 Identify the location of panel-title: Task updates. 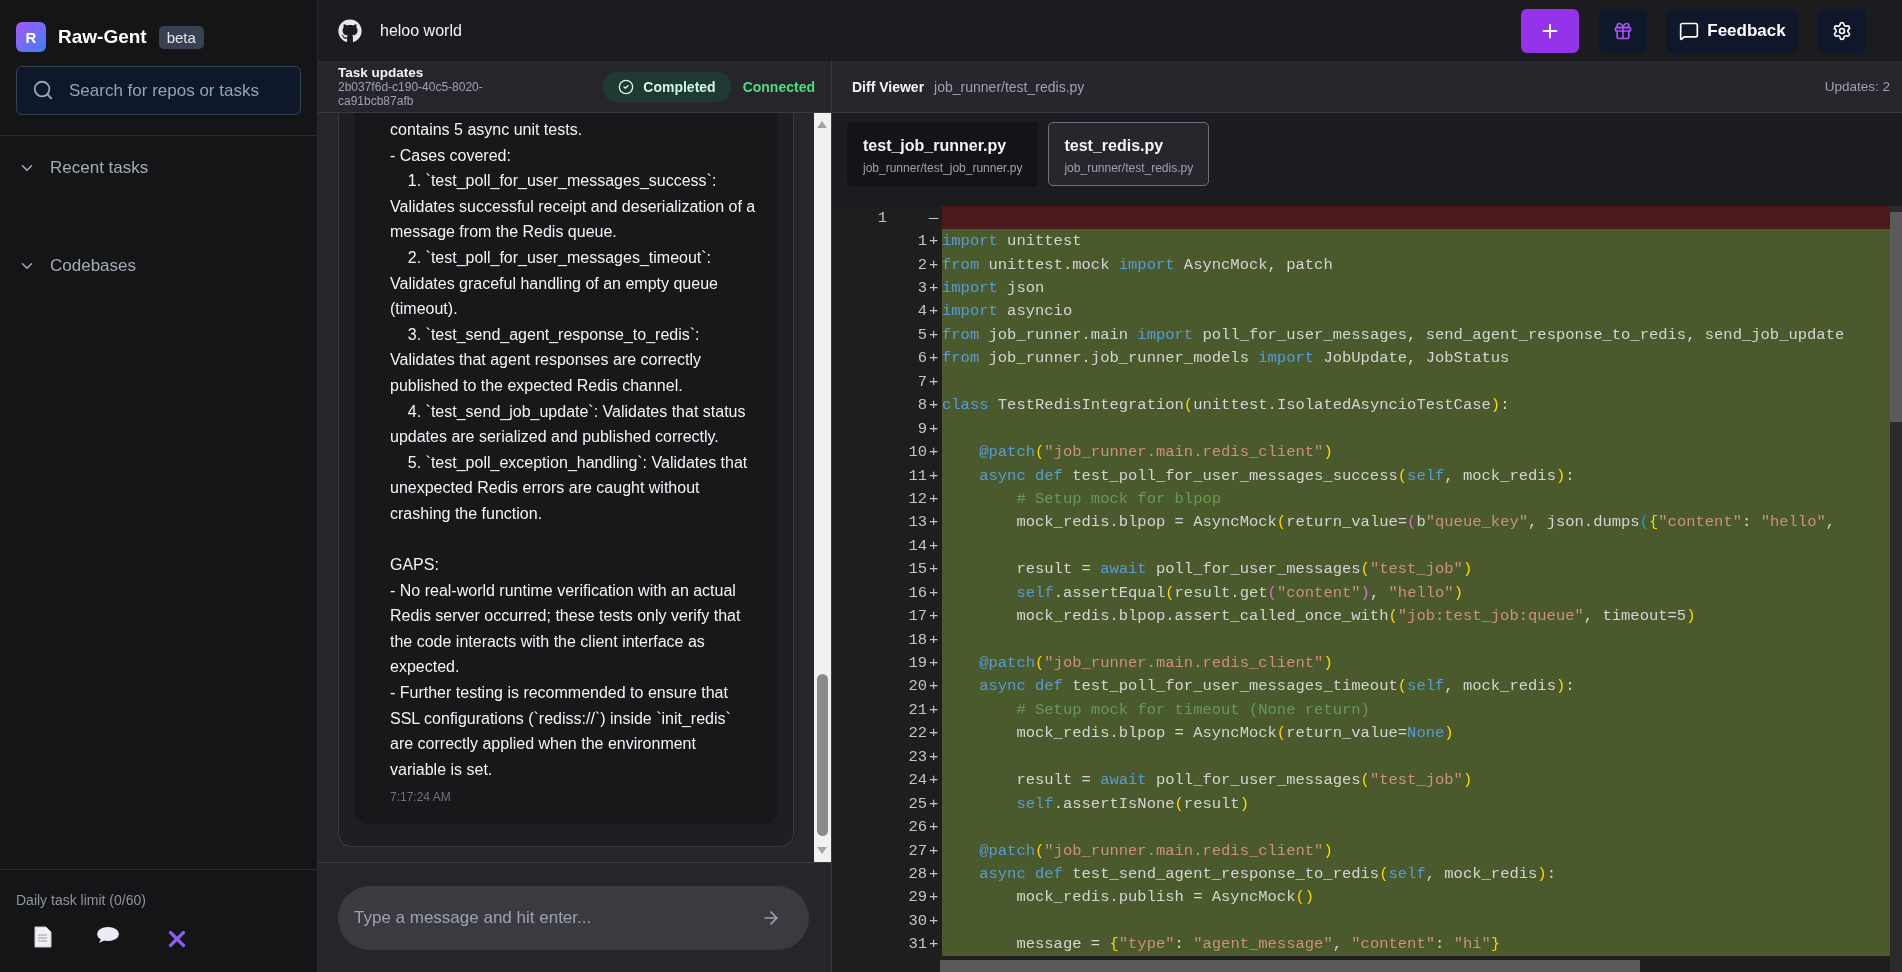
(381, 72).